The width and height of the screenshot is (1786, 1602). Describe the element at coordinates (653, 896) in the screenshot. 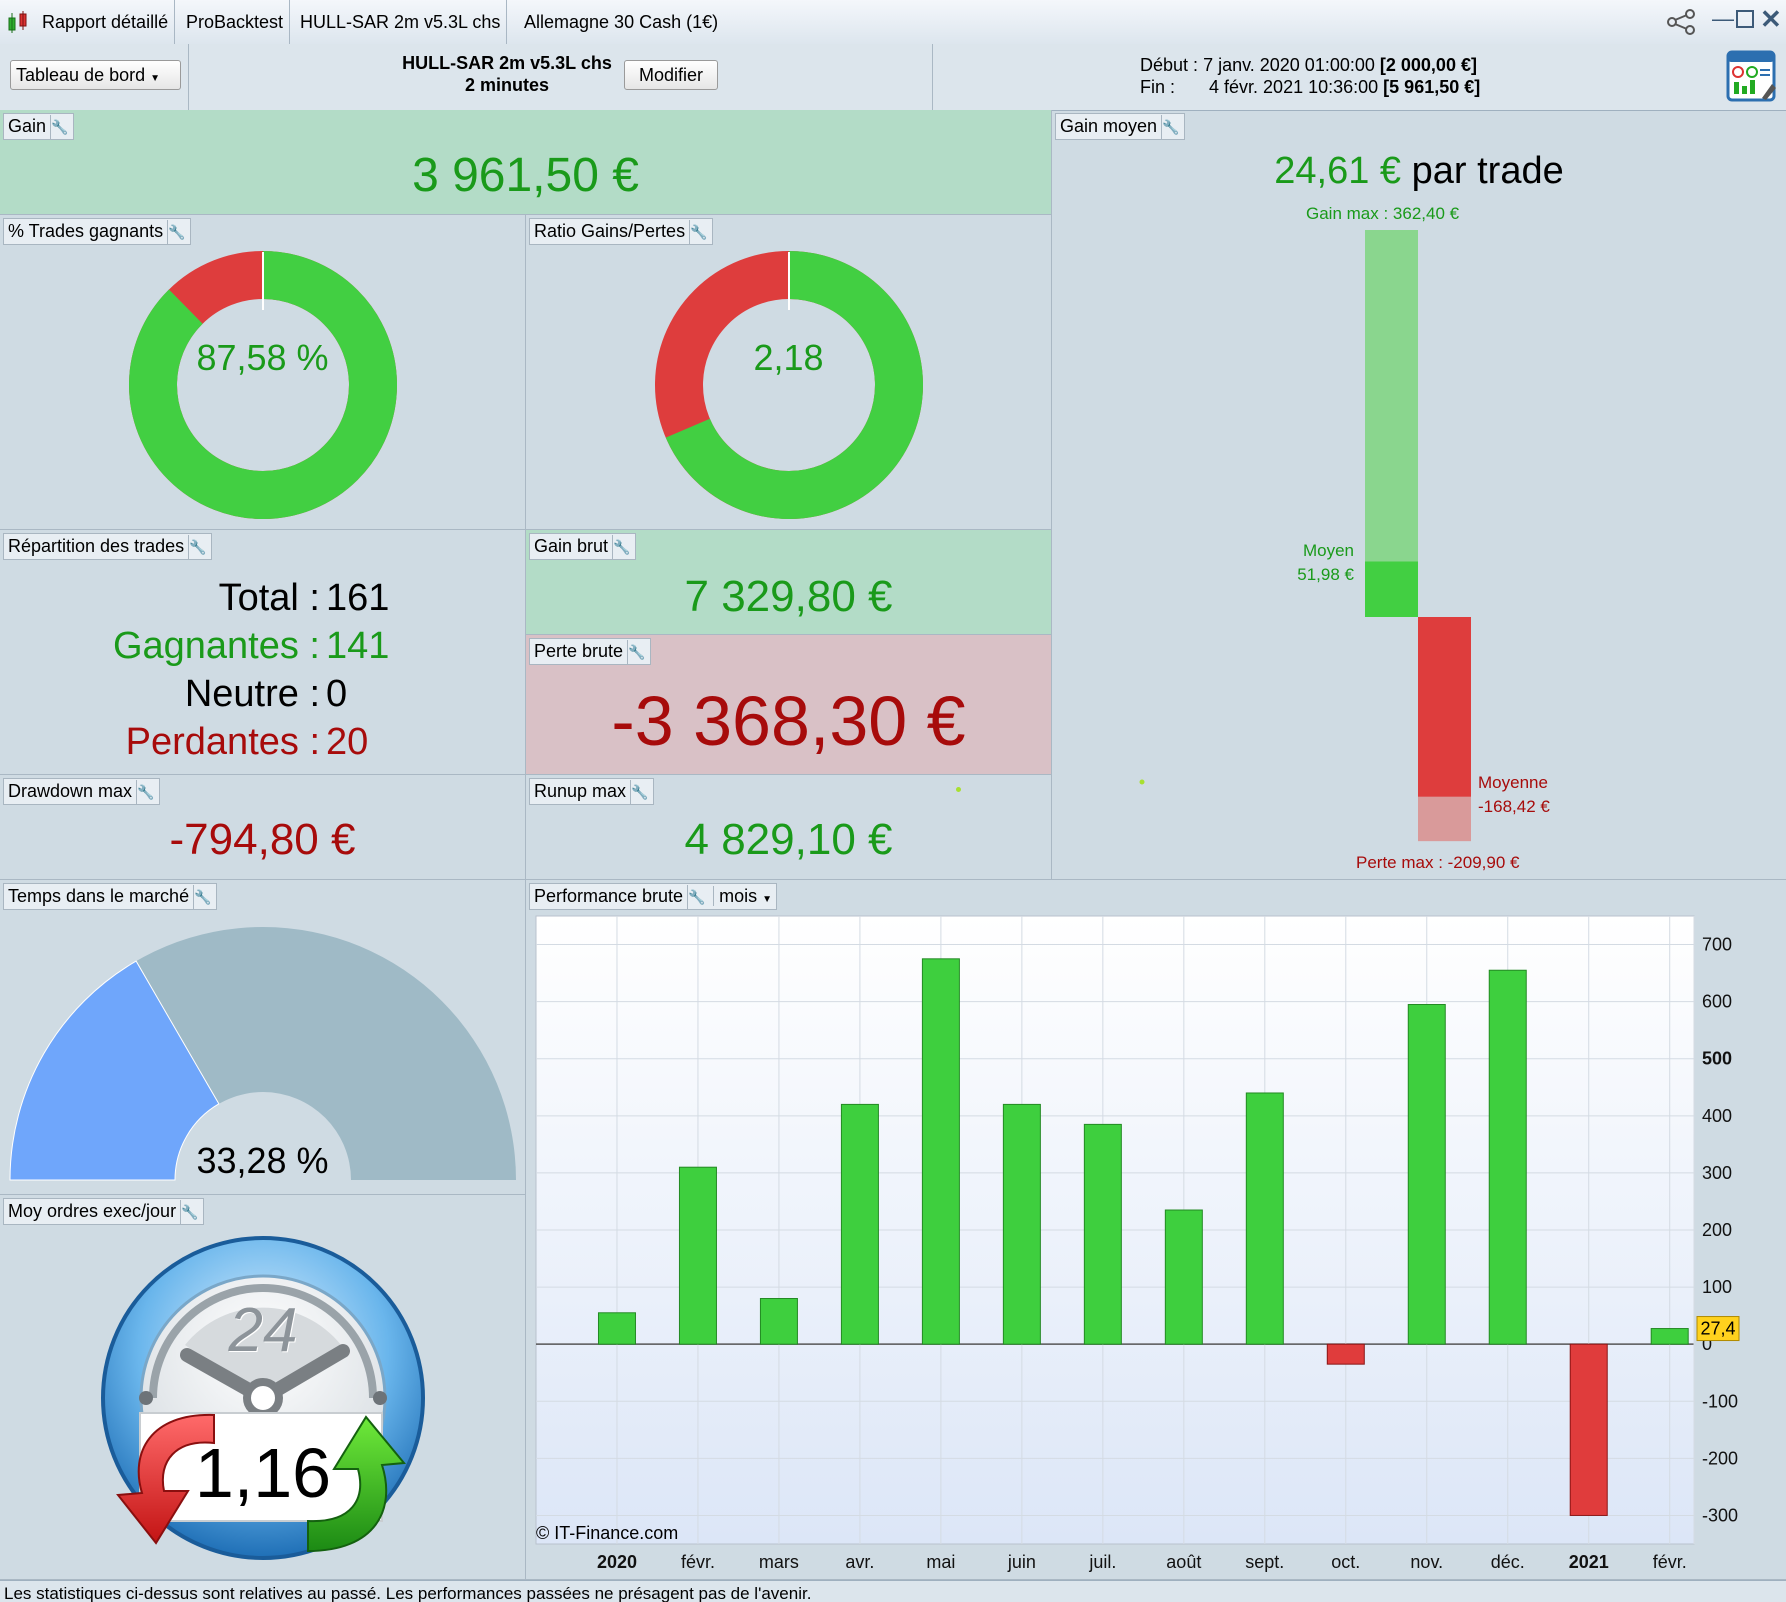

I see `gross-performance-label: Performance brute 🔧 mois ▼` at that location.